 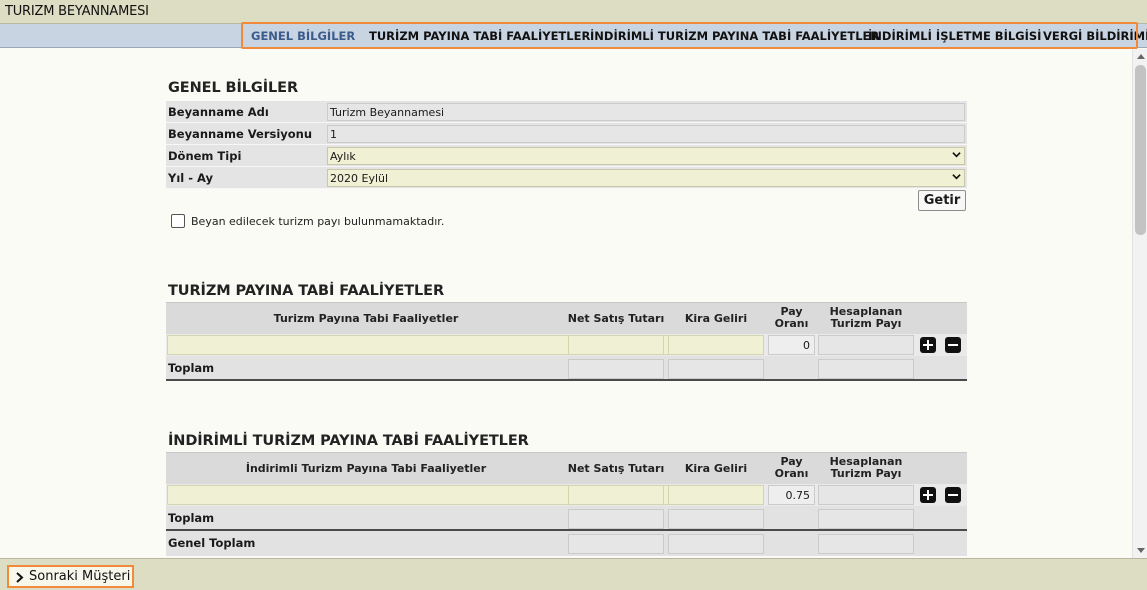 I want to click on app-title: TURIZM BEYANNAMESI, so click(x=77, y=11).